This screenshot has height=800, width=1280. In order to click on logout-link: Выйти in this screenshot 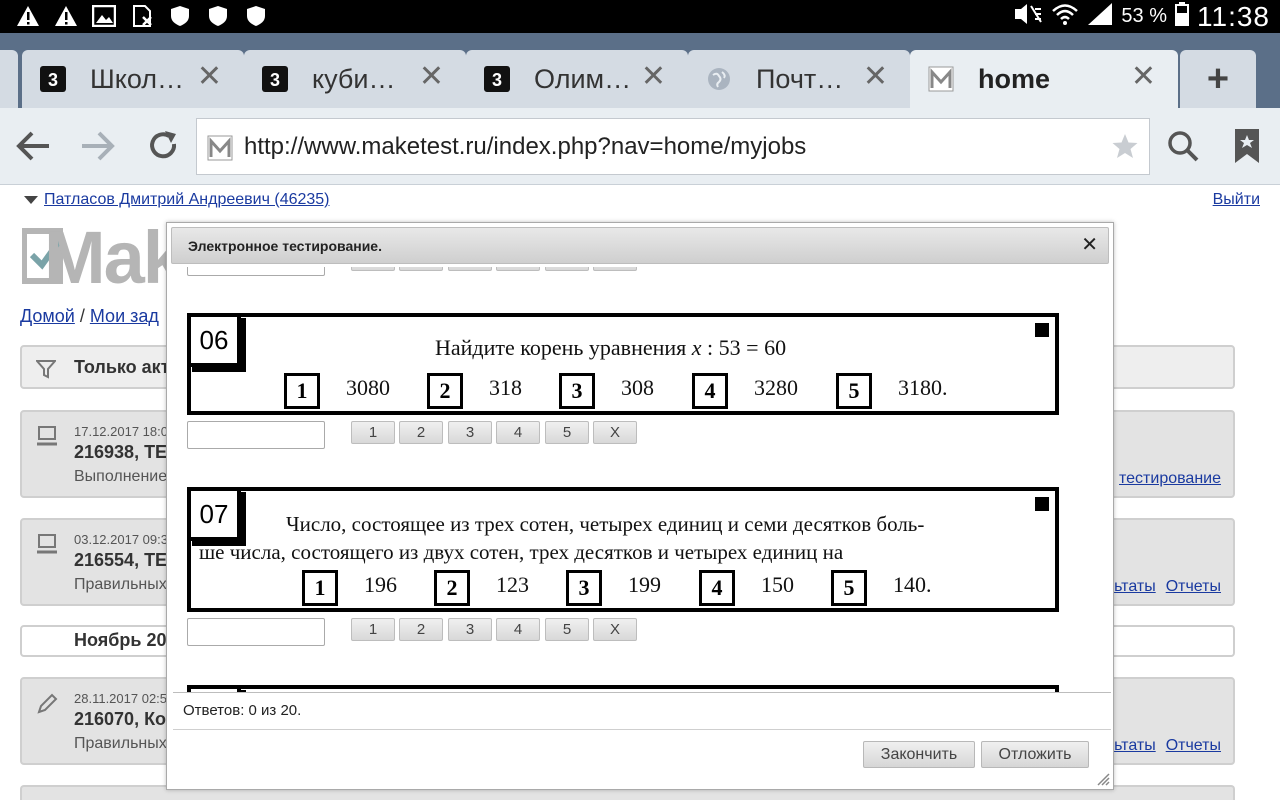, I will do `click(1236, 200)`.